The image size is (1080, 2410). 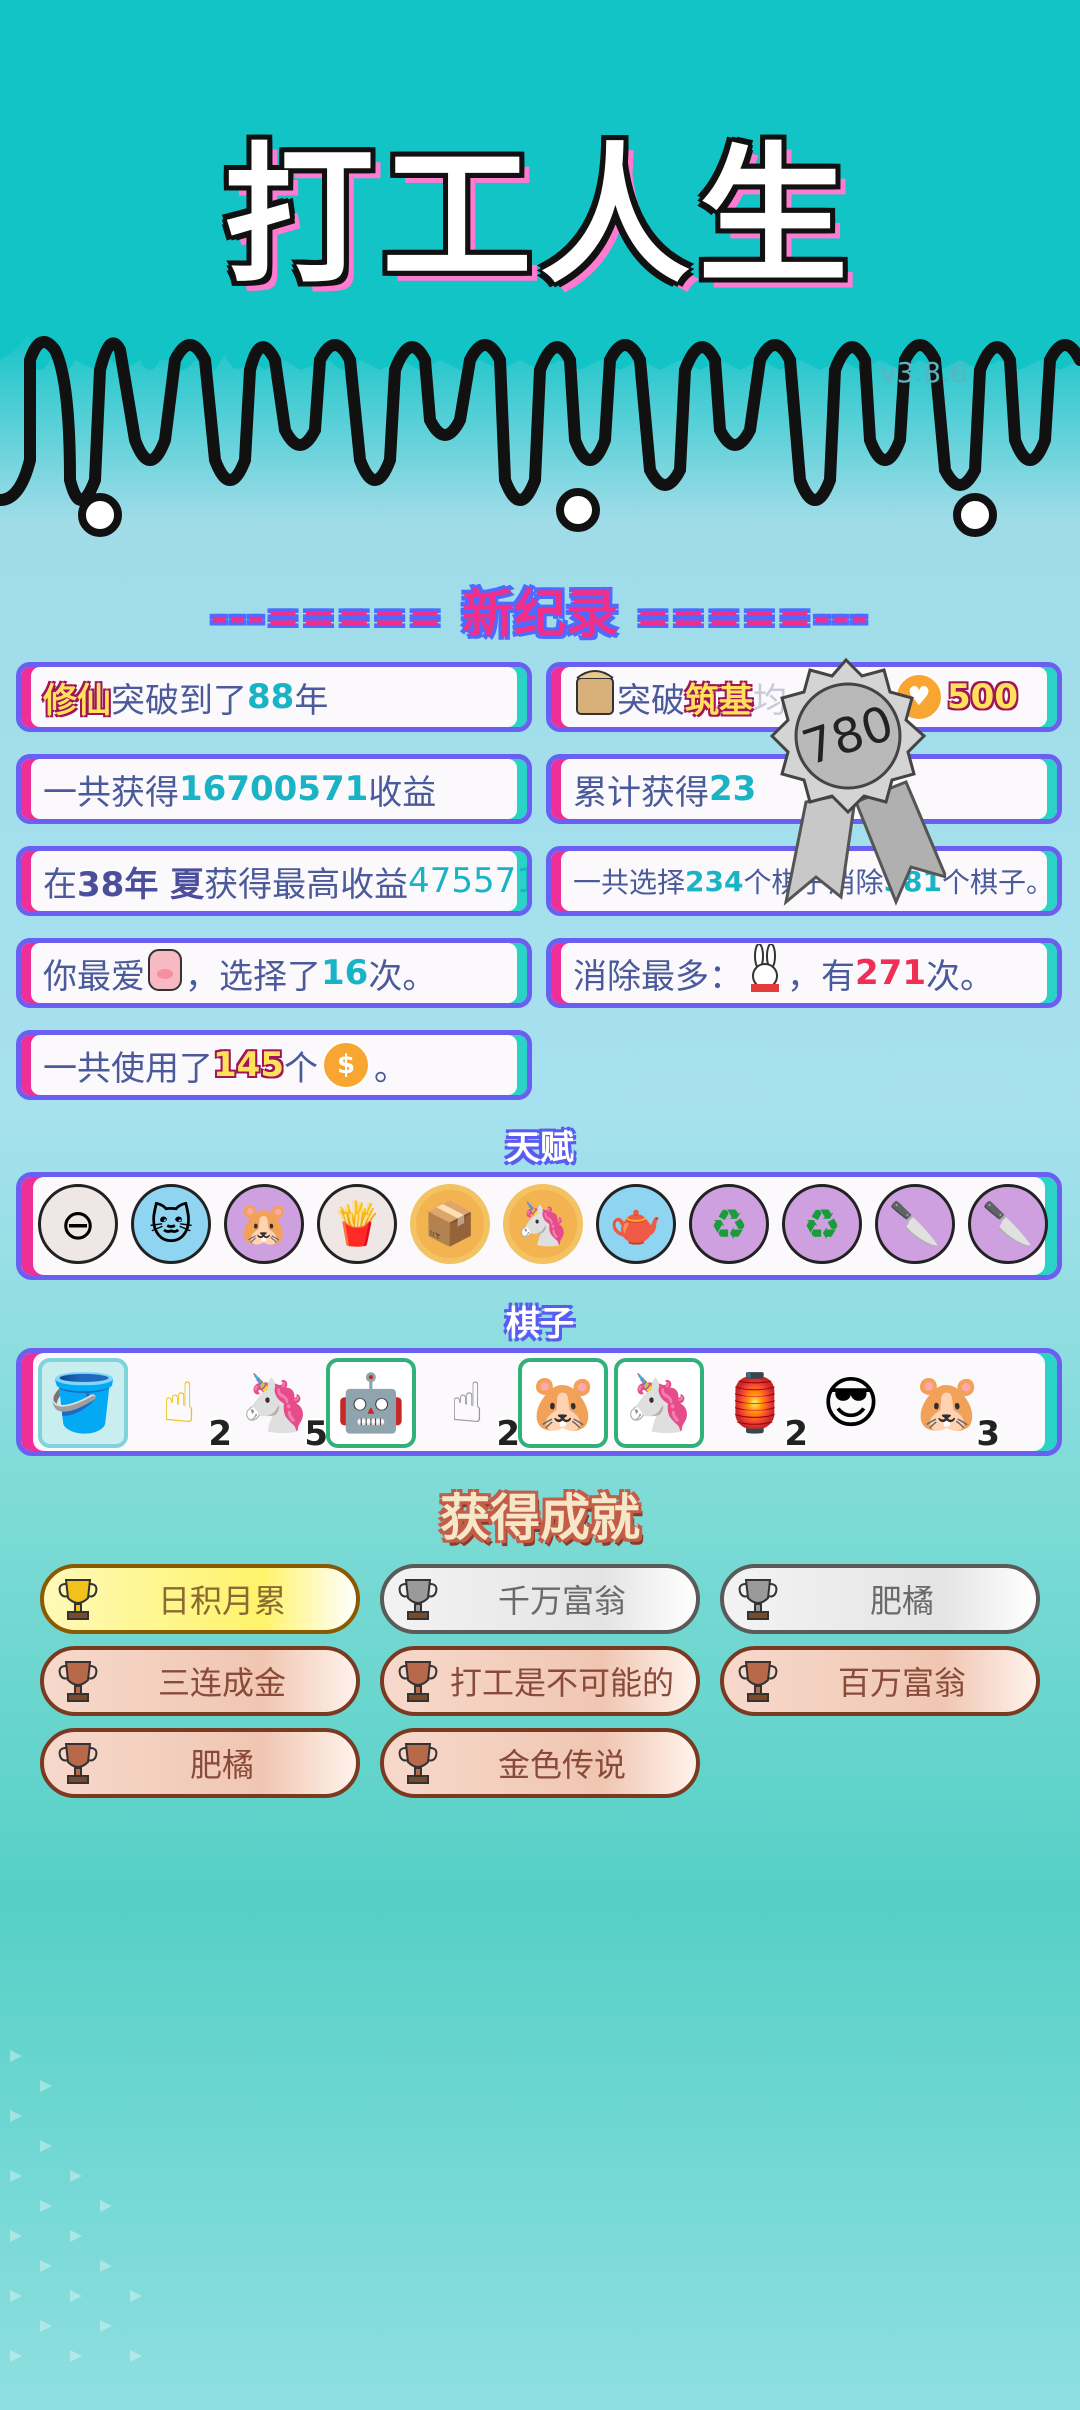 I want to click on favorite-count: 16, so click(x=345, y=973).